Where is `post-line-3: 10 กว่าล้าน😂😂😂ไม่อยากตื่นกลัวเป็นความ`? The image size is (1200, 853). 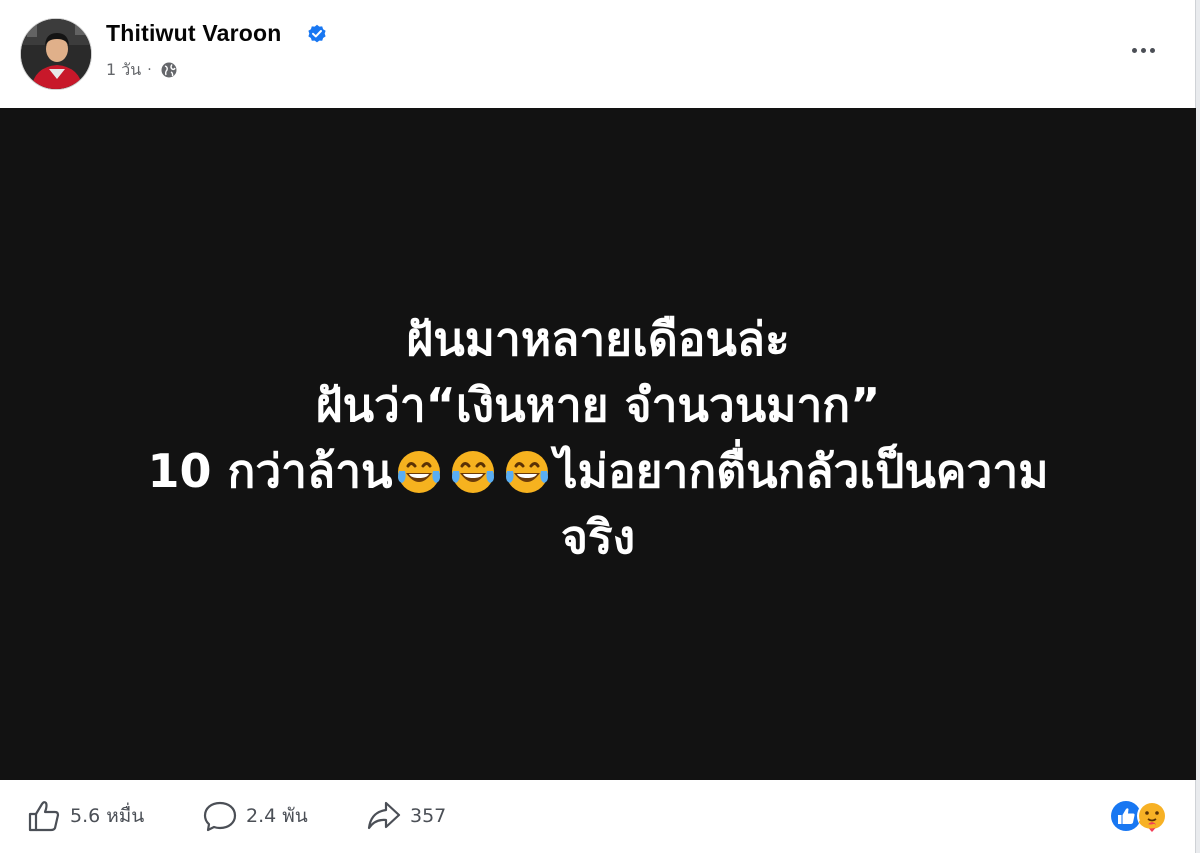 post-line-3: 10 กว่าล้าน😂😂😂ไม่อยากตื่นกลัวเป็นความ is located at coordinates (598, 471).